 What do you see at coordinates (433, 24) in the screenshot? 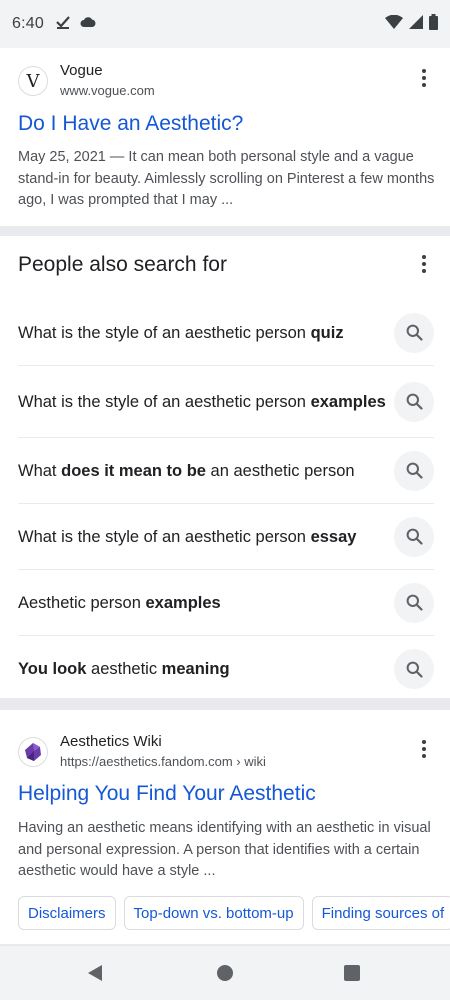
I see `battery-icon` at bounding box center [433, 24].